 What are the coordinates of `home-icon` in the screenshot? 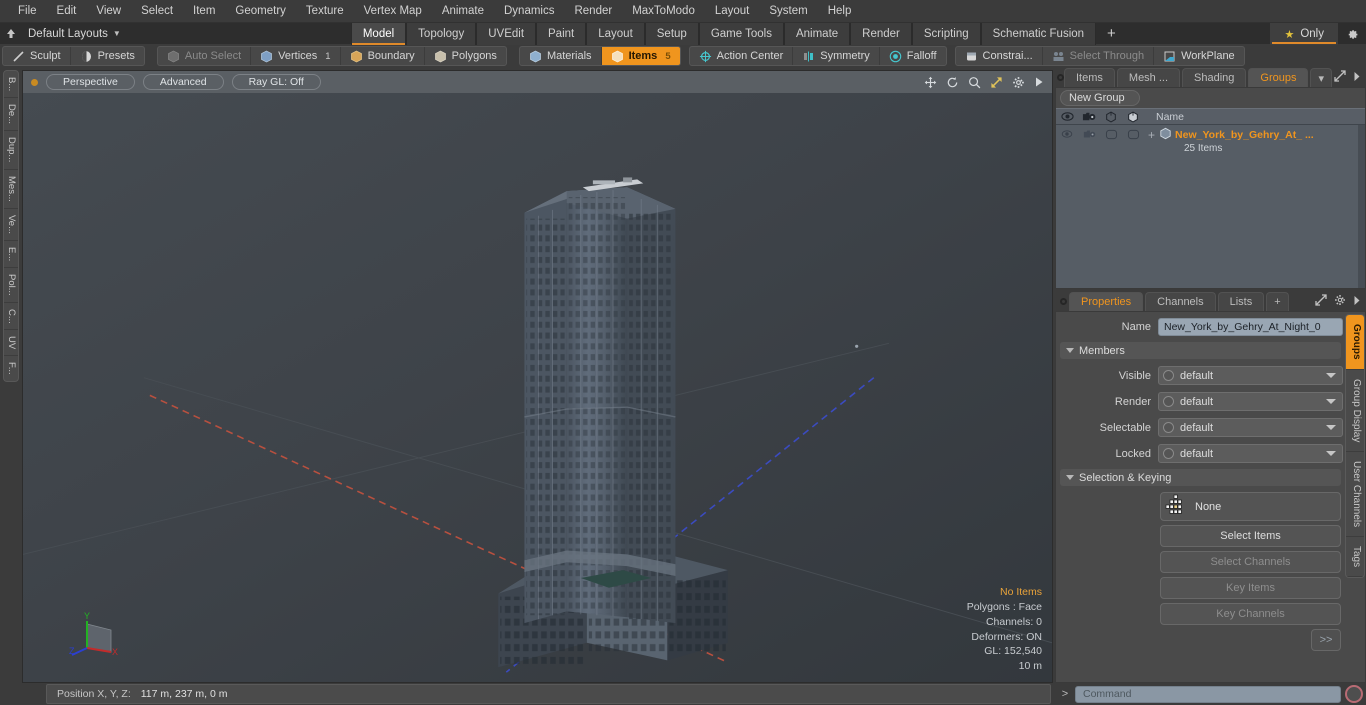 It's located at (11, 34).